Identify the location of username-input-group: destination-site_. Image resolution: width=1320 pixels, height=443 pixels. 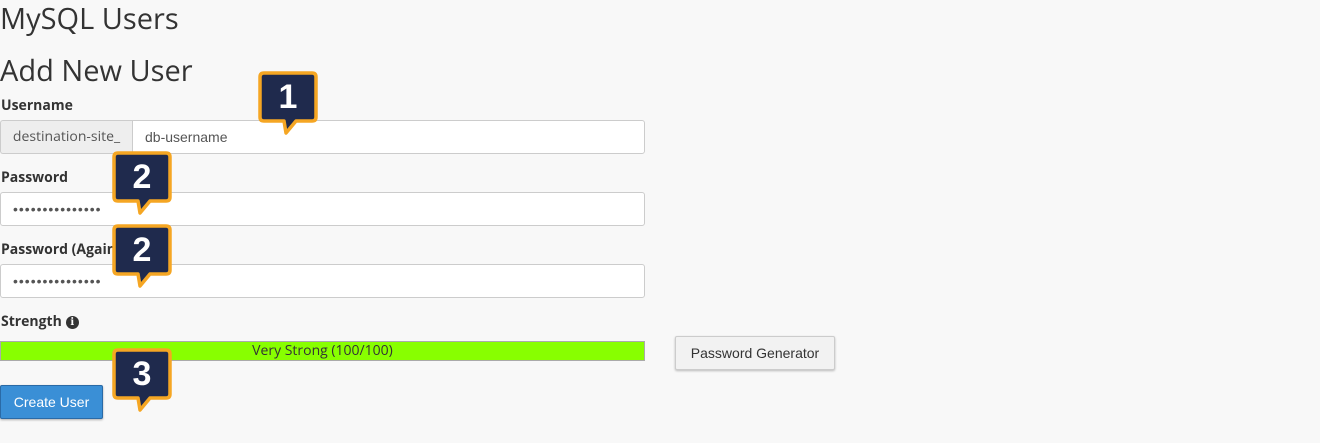
(322, 137).